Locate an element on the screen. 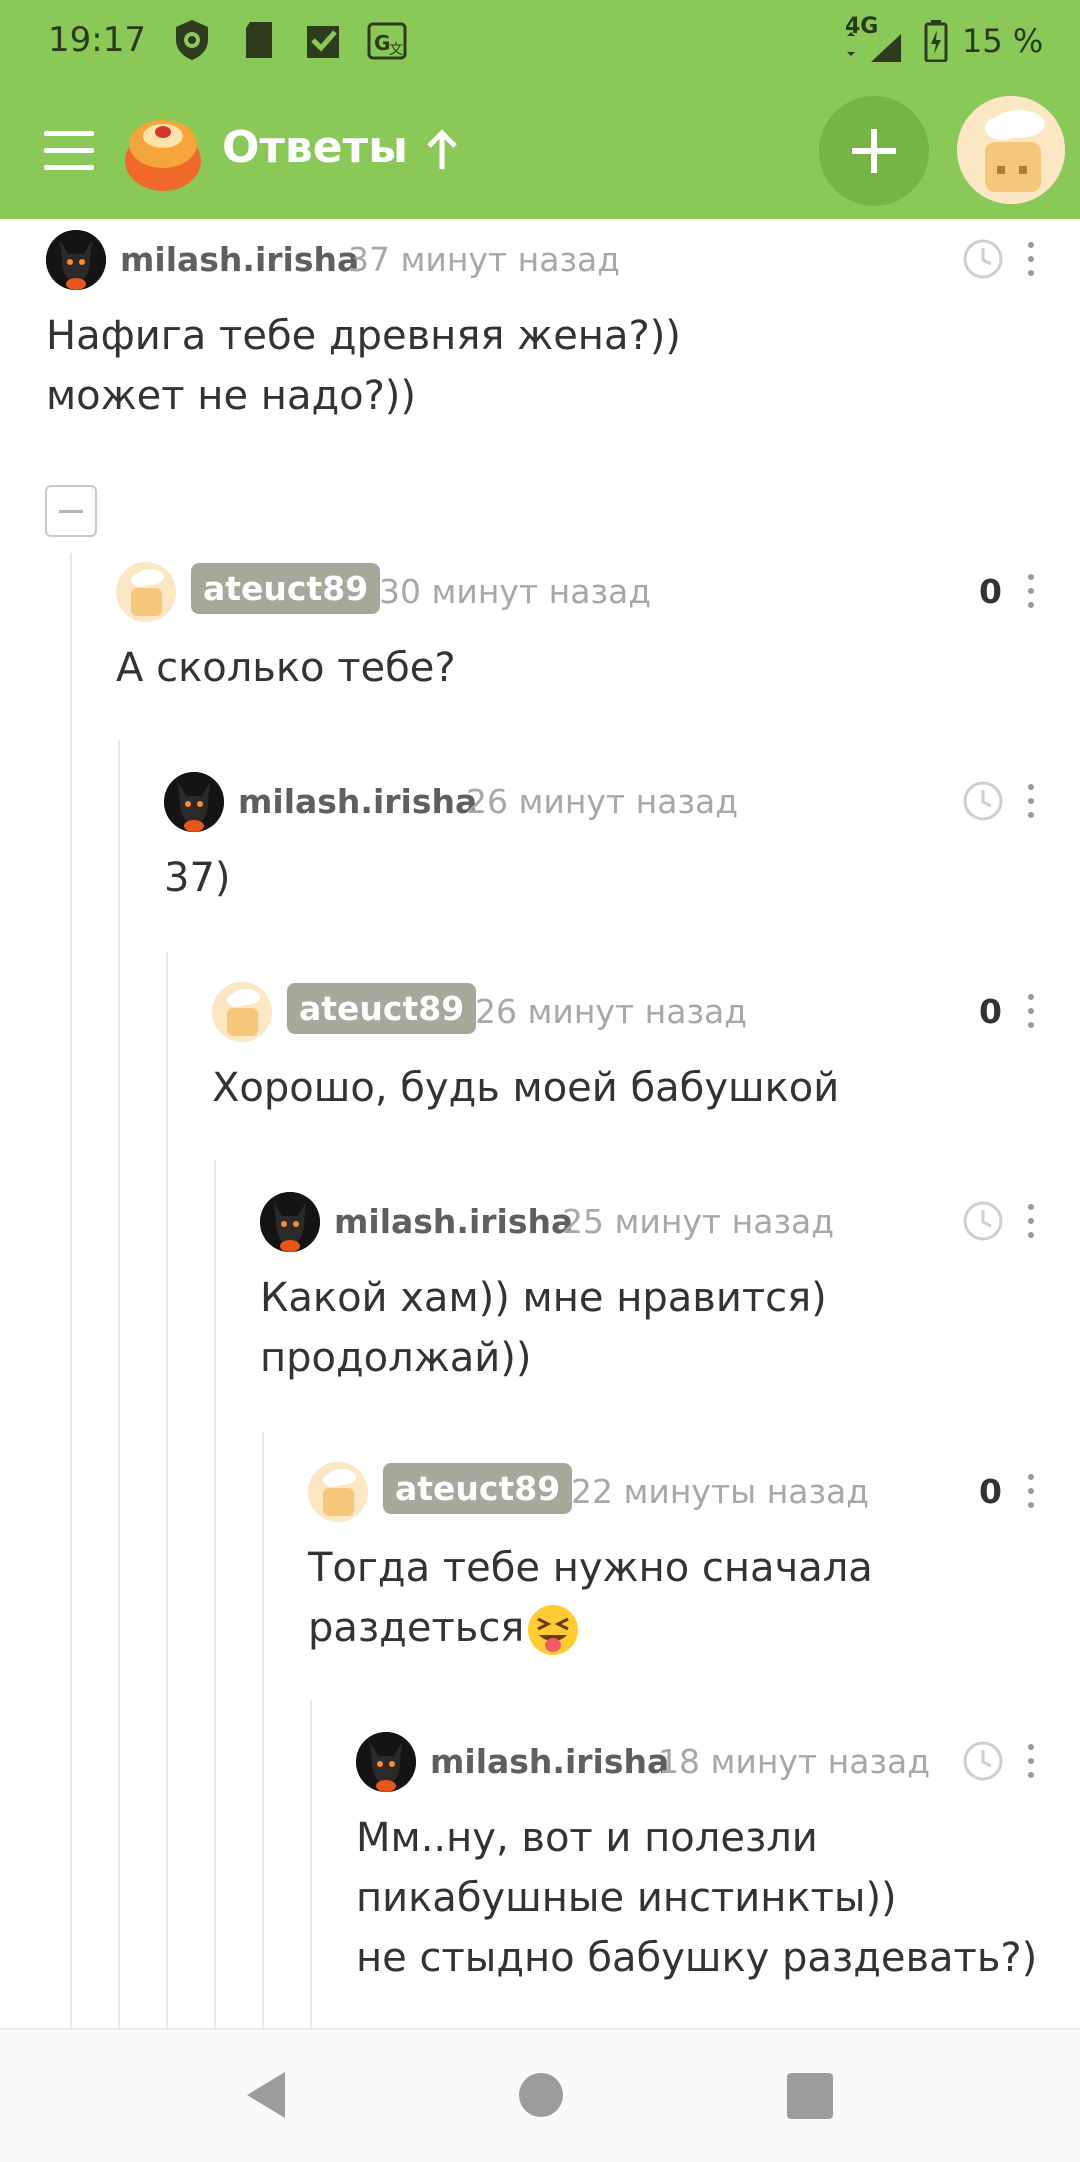 The height and width of the screenshot is (2162, 1080). arrow-up-icon is located at coordinates (442, 150).